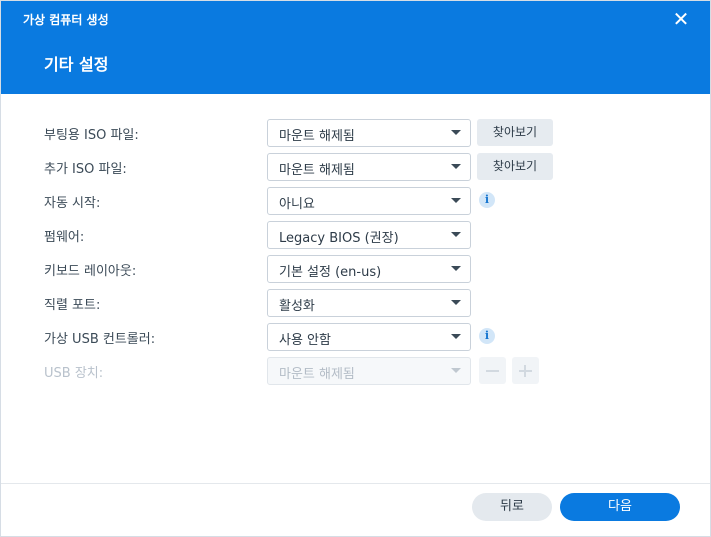  I want to click on auto-start-select: 아니요, so click(369, 201).